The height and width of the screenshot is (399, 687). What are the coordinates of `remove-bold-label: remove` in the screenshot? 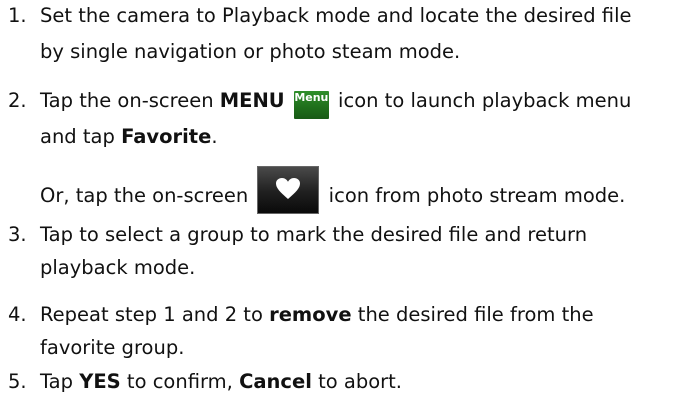 It's located at (310, 314).